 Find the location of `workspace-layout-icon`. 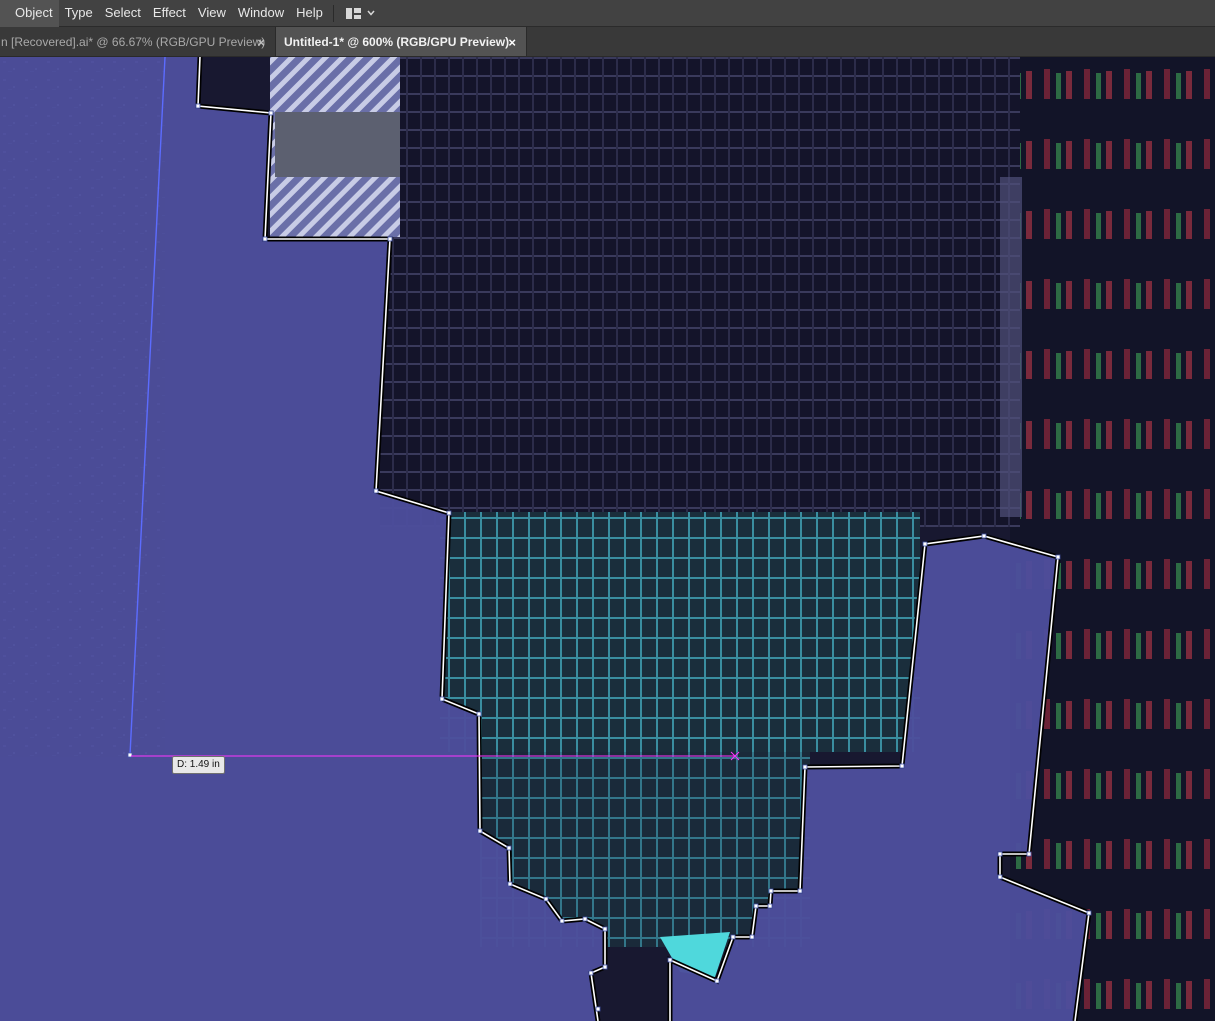

workspace-layout-icon is located at coordinates (353, 13).